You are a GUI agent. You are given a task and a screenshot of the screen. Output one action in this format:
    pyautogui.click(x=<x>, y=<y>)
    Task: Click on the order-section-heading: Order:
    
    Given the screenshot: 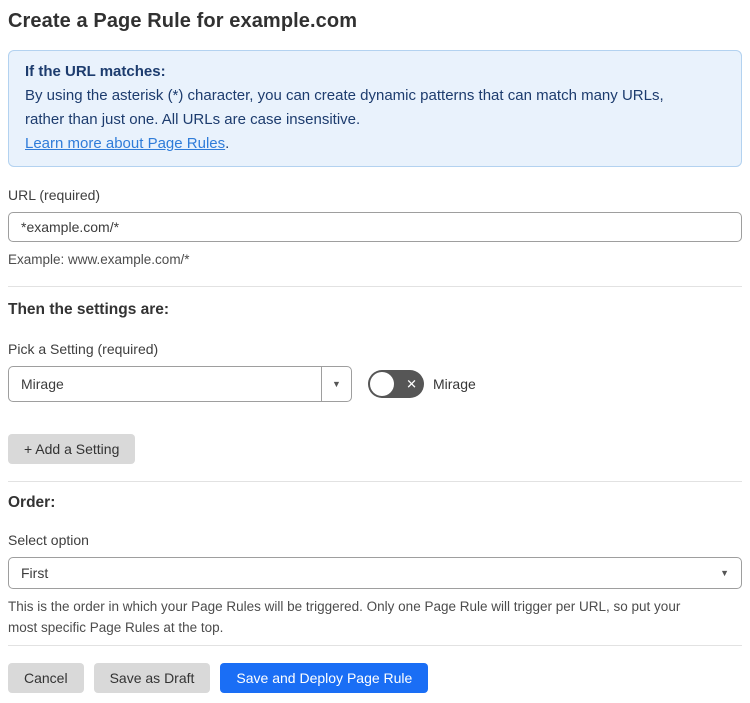 What is the action you would take?
    pyautogui.click(x=32, y=502)
    